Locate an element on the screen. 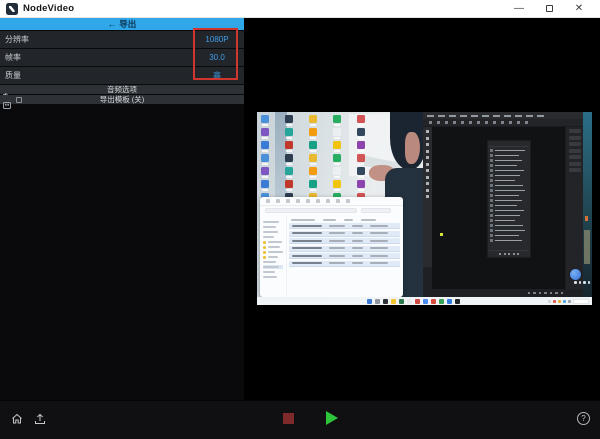 The image size is (600, 439). maximize-icon is located at coordinates (549, 8).